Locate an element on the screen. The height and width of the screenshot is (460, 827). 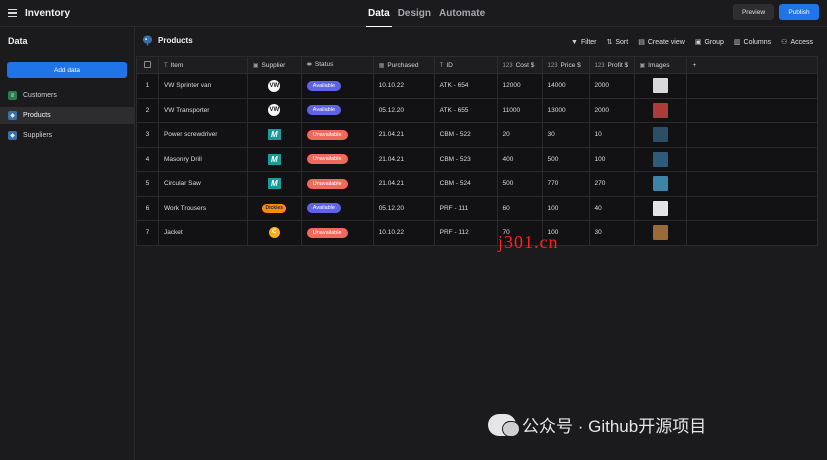
add-data-button: Add data is located at coordinates (67, 70).